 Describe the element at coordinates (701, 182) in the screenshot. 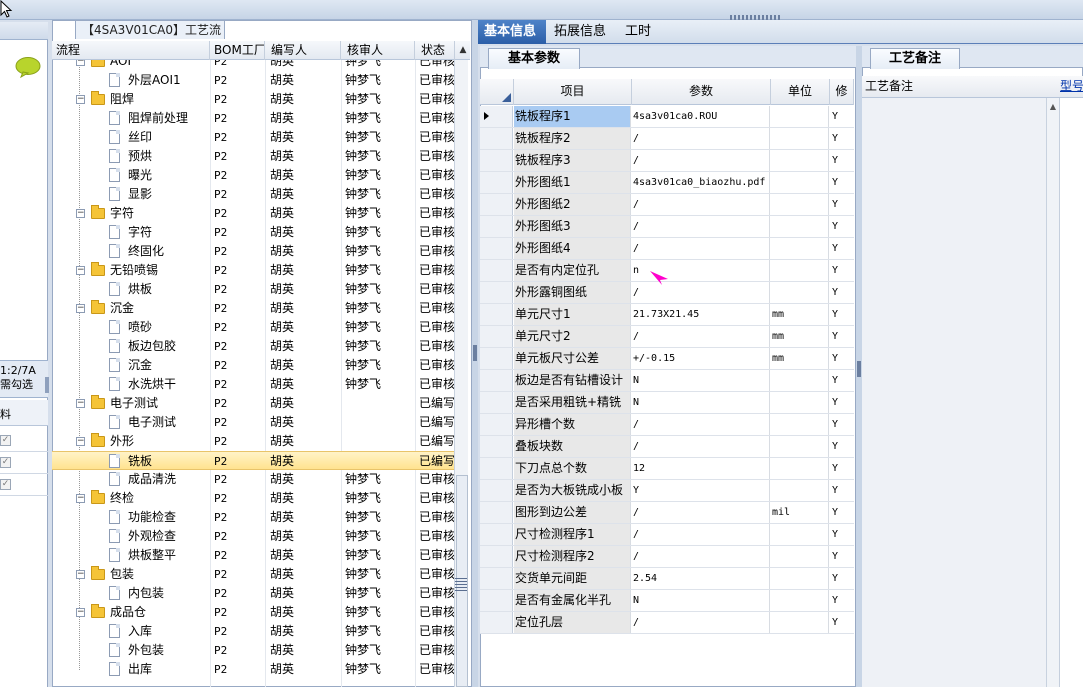

I see `param-param-cell: 4sa3v01ca0_biaozhu.pdf` at that location.